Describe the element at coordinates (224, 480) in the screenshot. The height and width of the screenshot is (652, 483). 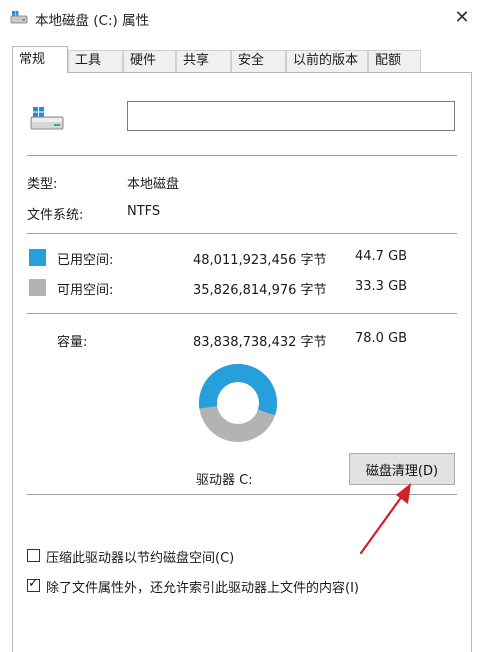
I see `drive-letter-label: 驱动器 C:` at that location.